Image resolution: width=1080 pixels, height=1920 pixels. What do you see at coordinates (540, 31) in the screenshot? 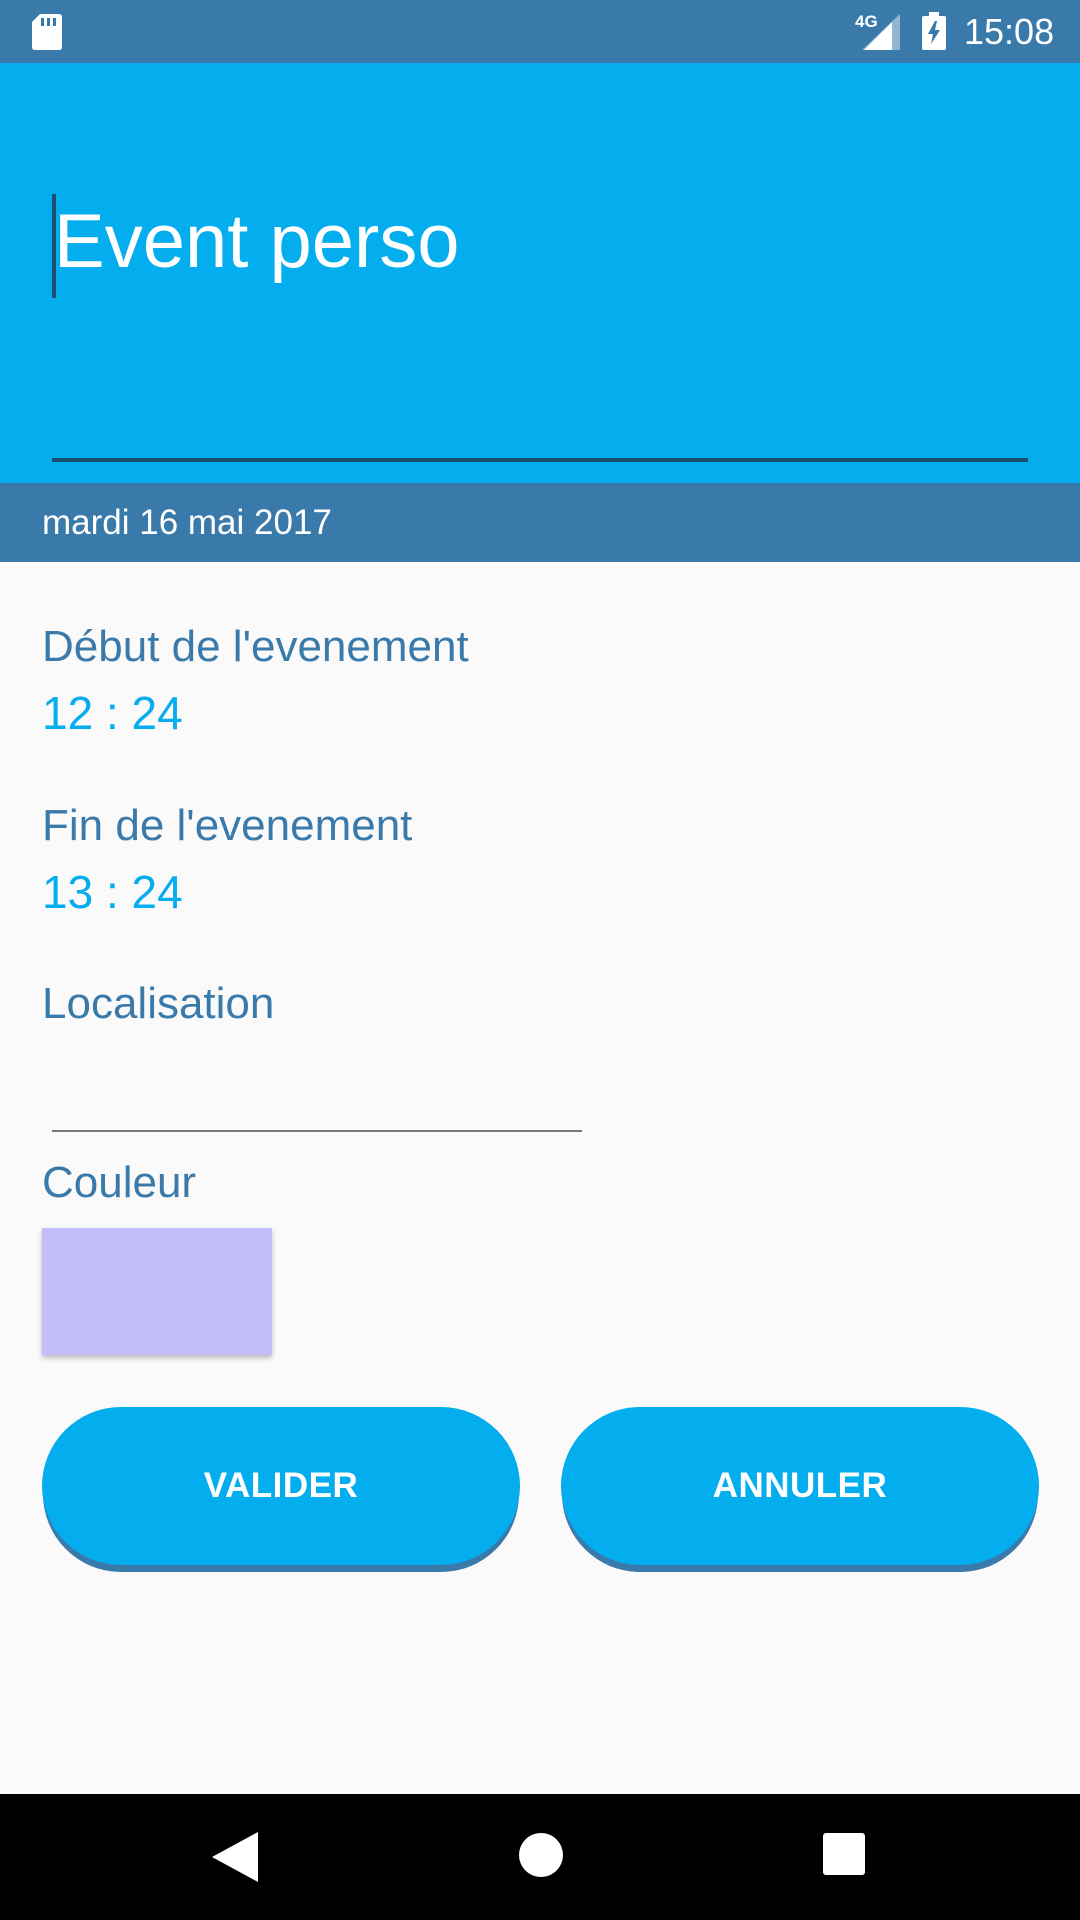
I see `status-bar: 4G 15:08` at bounding box center [540, 31].